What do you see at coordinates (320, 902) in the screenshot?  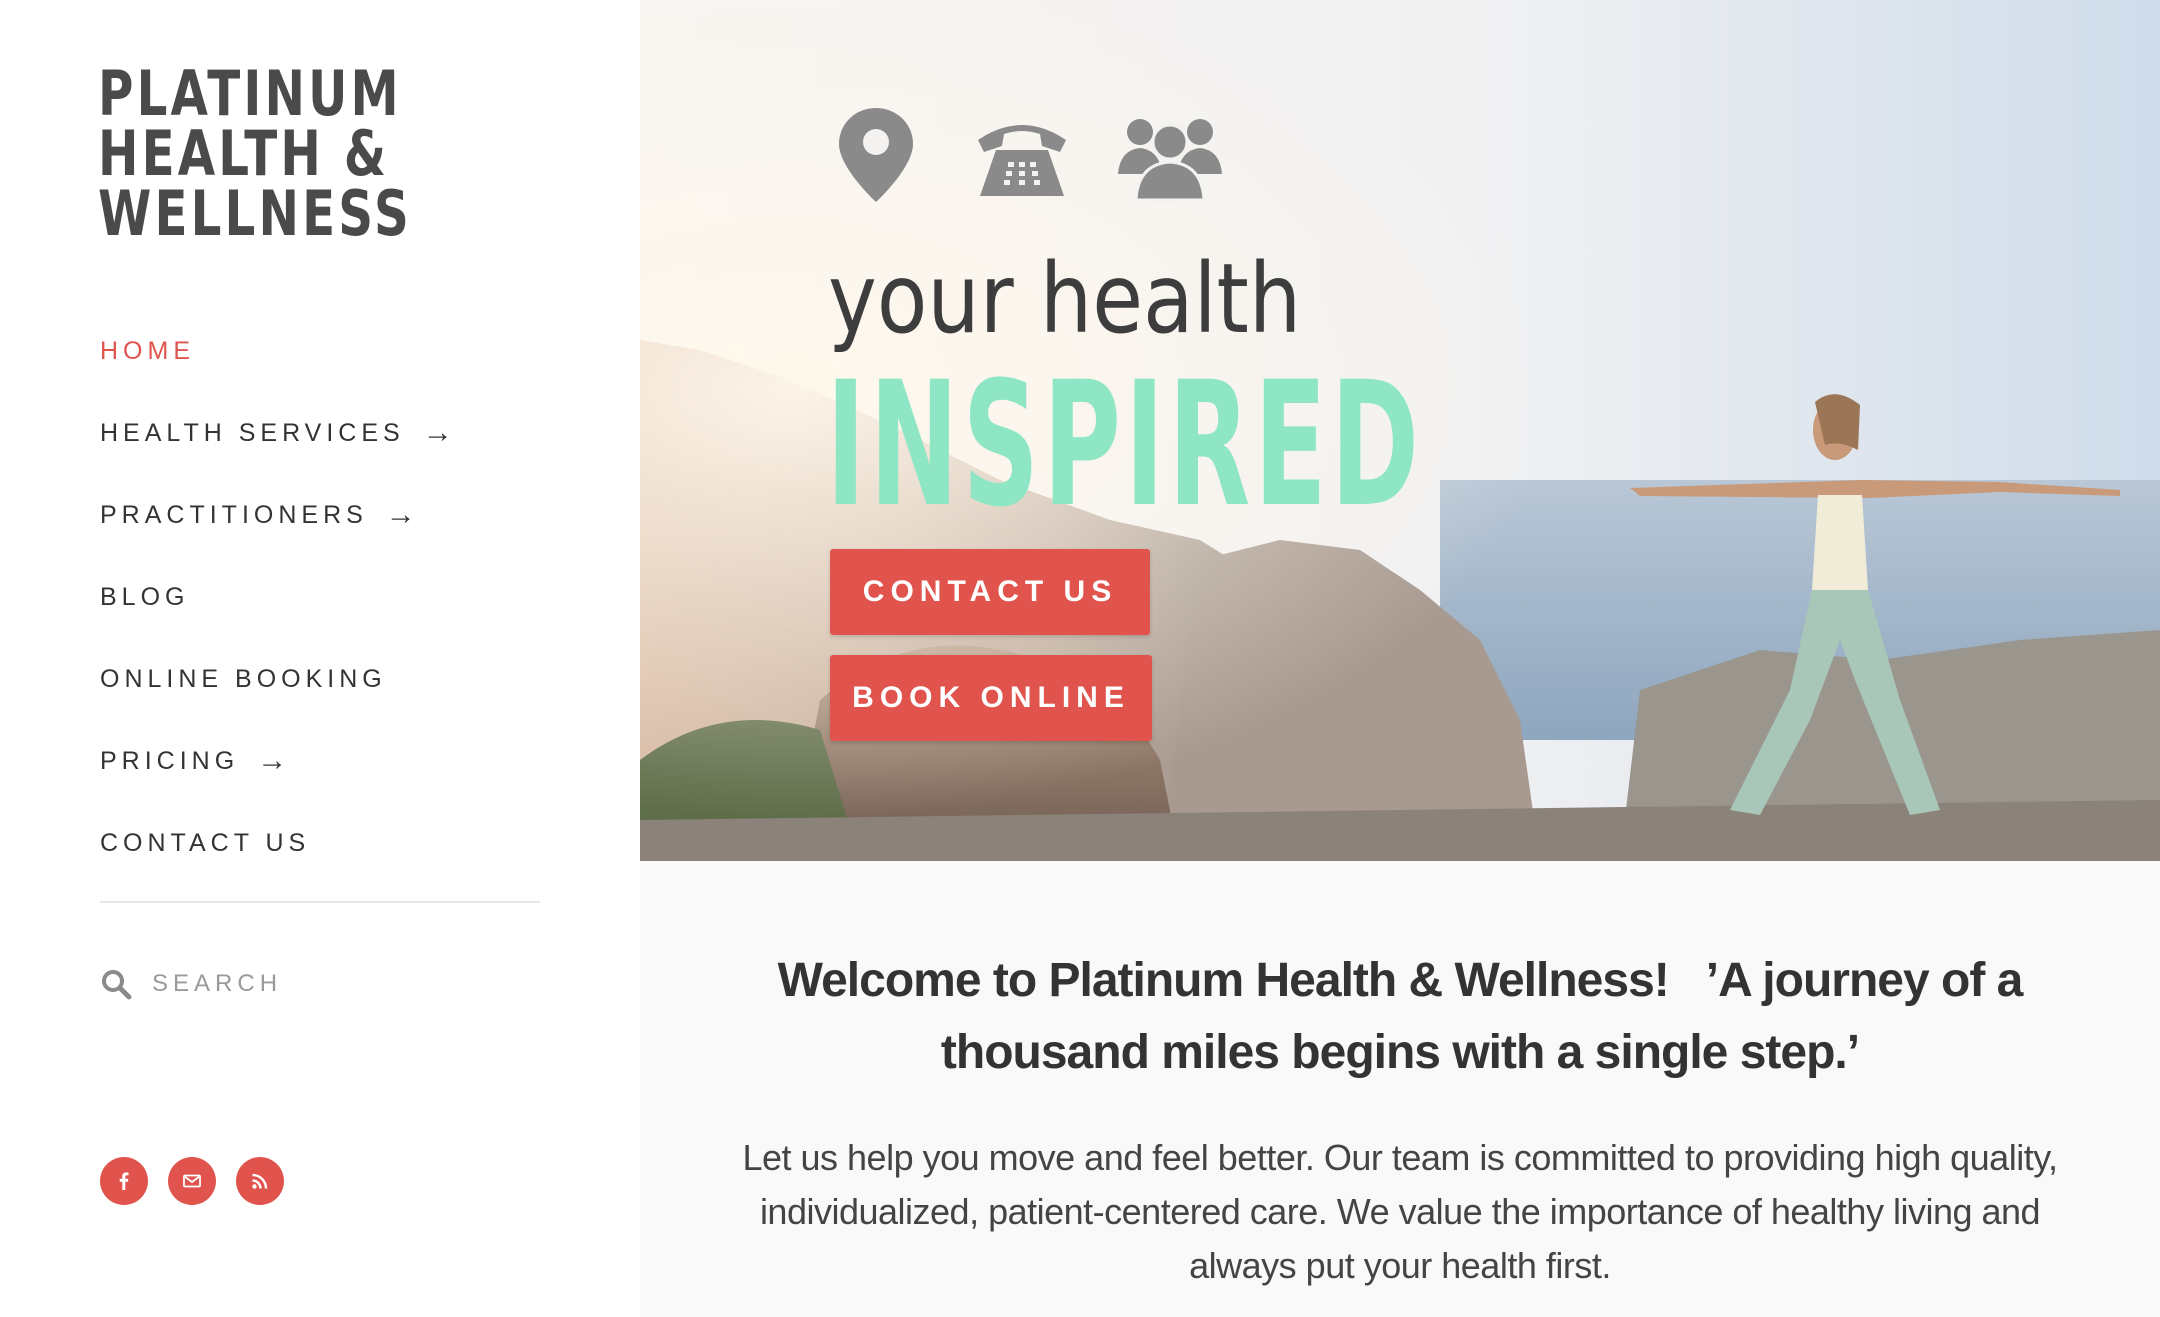 I see `sidebar-divider` at bounding box center [320, 902].